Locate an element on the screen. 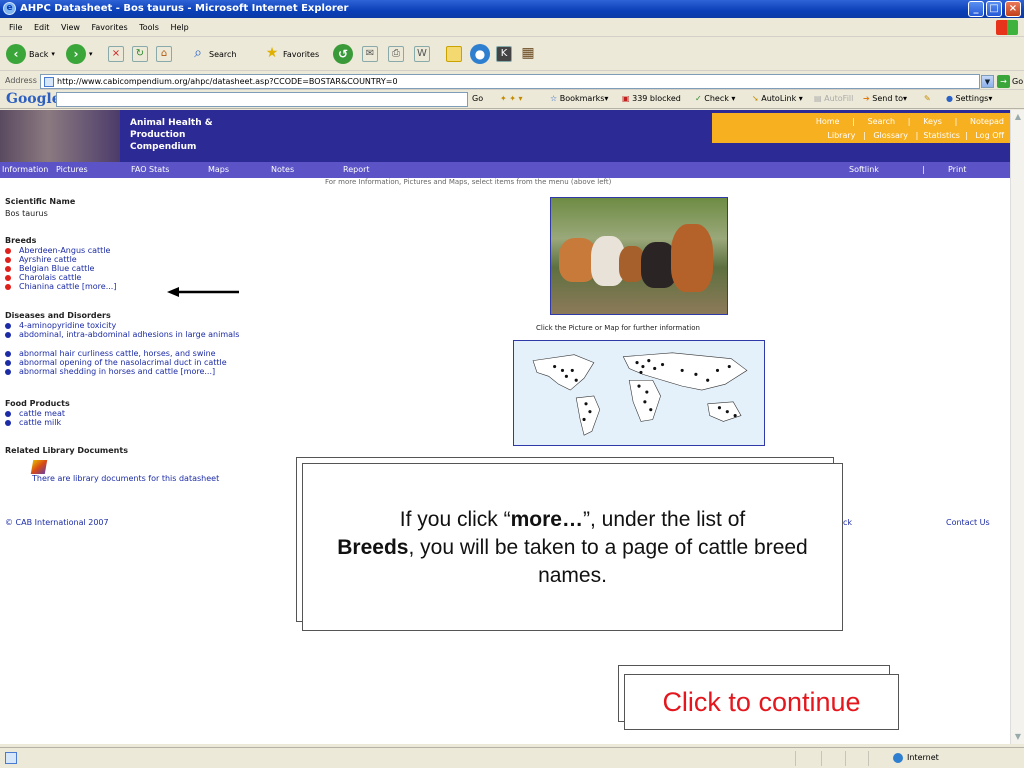 This screenshot has width=1024, height=768. go-button: → Go is located at coordinates (1010, 81).